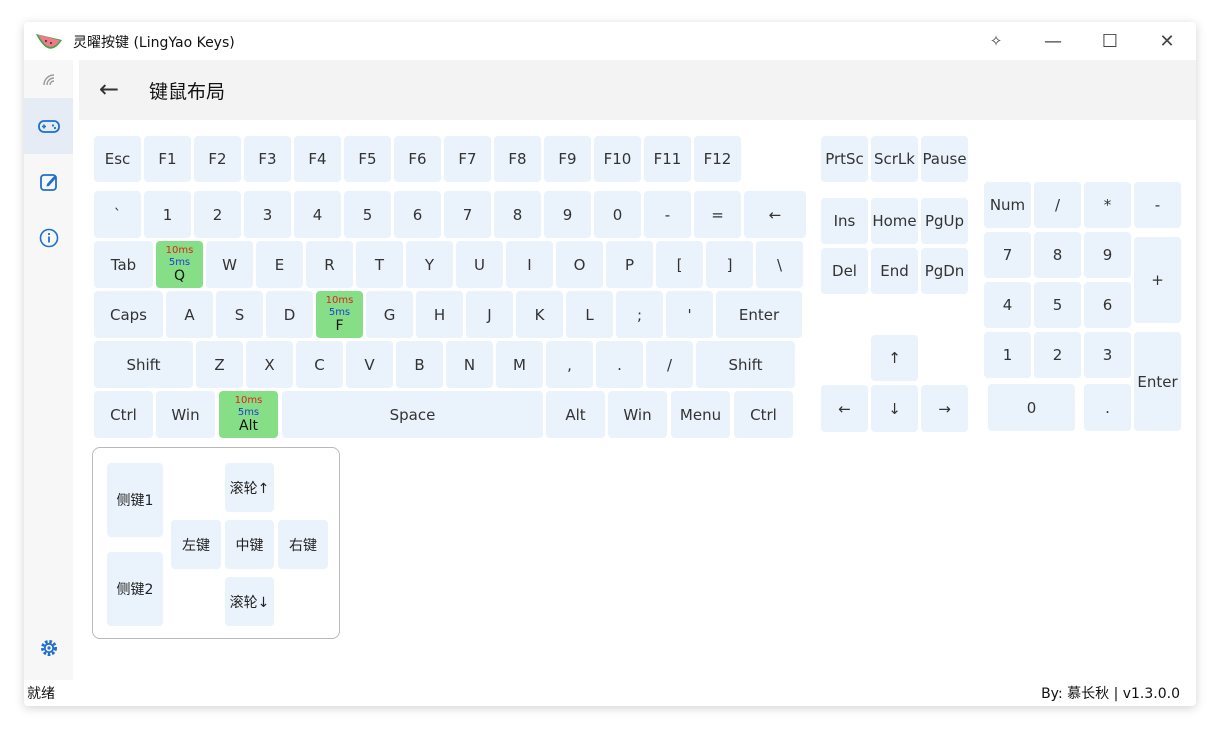 The width and height of the screenshot is (1221, 729). What do you see at coordinates (617, 159) in the screenshot?
I see `key-f10: F10` at bounding box center [617, 159].